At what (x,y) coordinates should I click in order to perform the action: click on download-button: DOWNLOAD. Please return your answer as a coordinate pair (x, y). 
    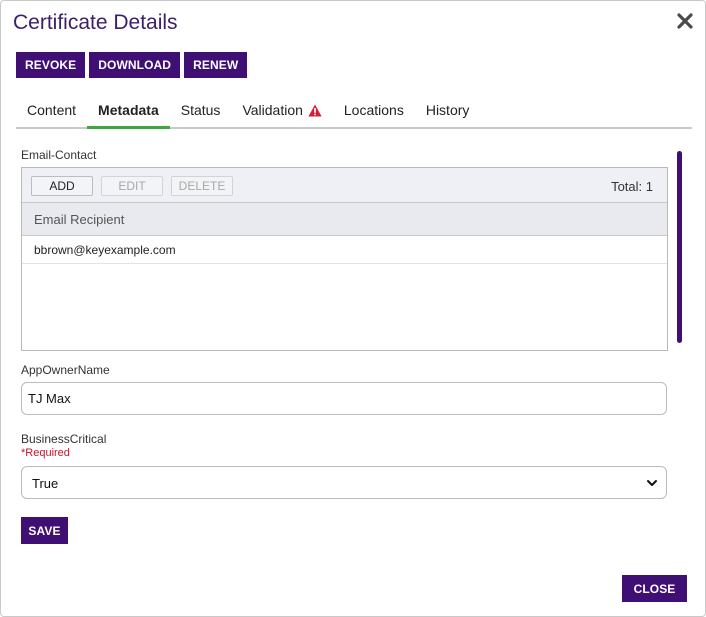
    Looking at the image, I should click on (135, 65).